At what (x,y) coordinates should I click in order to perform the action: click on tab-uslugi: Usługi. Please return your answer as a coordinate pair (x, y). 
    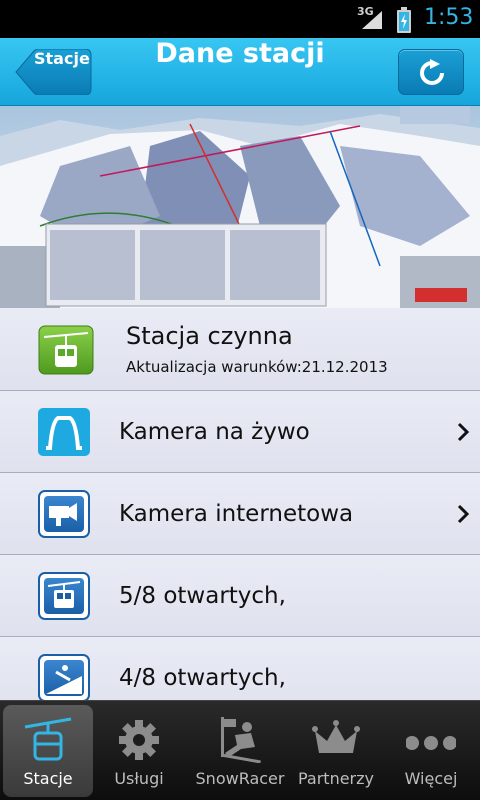
    Looking at the image, I should click on (139, 751).